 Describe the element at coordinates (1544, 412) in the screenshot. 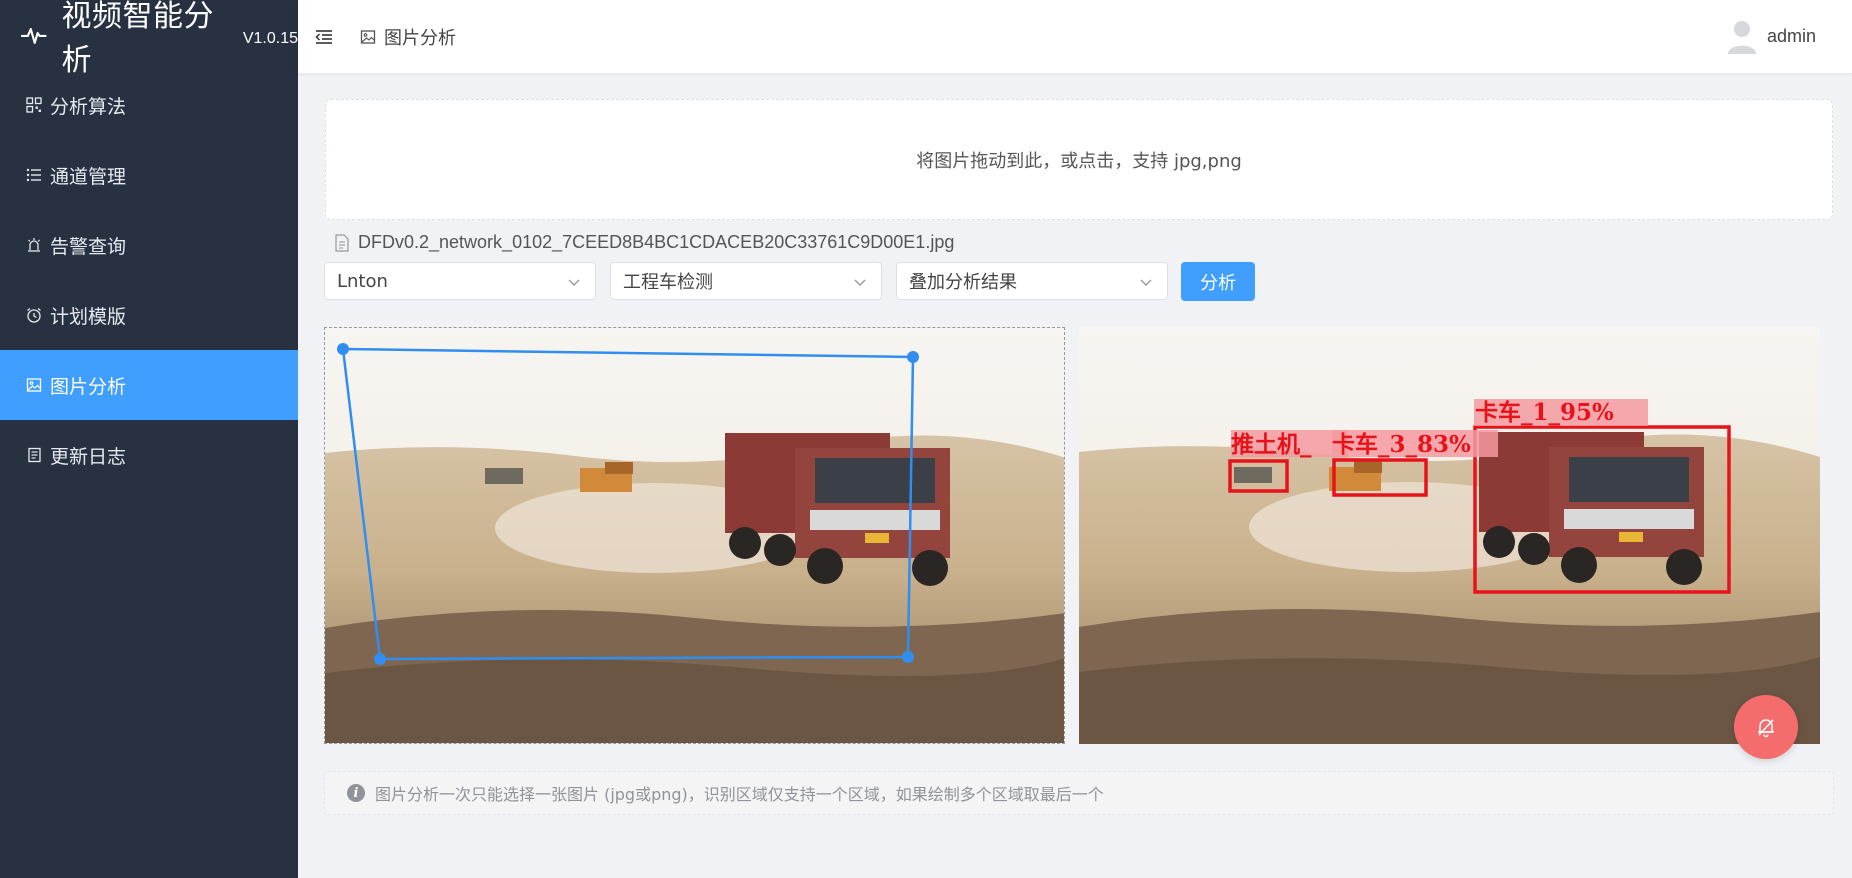

I see `detection-label: 卡车_1_95%` at that location.